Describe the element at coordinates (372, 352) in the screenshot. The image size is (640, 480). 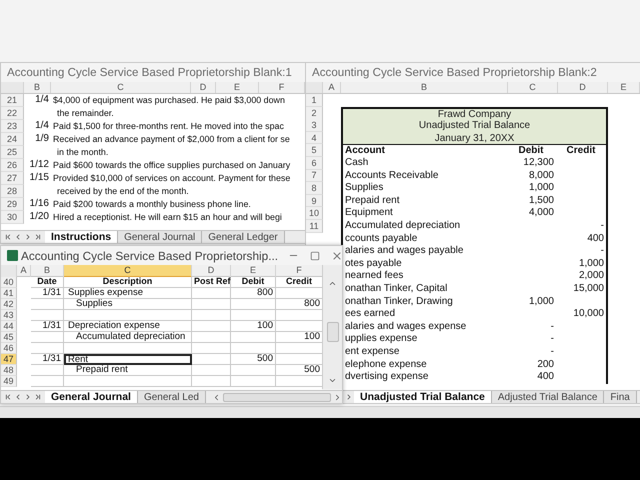
I see `account-cell-text: ent expense` at that location.